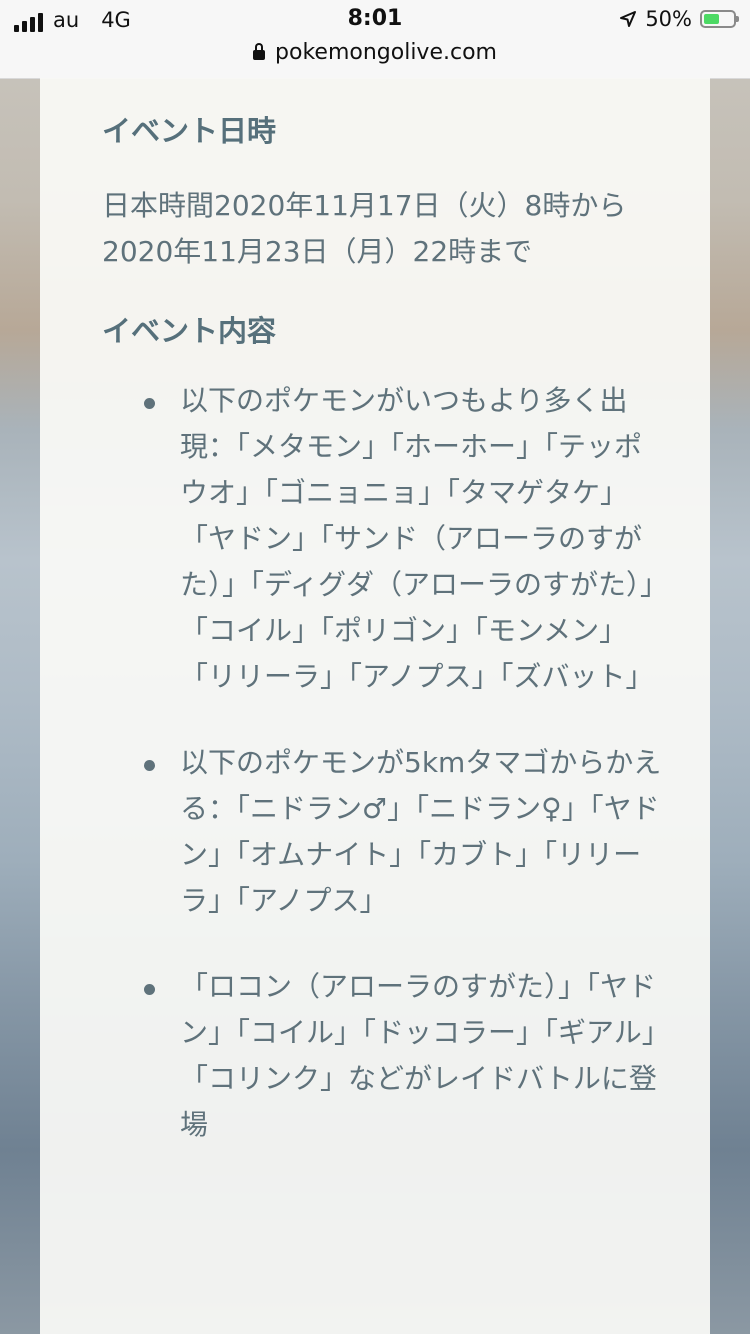 Image resolution: width=750 pixels, height=1334 pixels. I want to click on lock-icon, so click(259, 51).